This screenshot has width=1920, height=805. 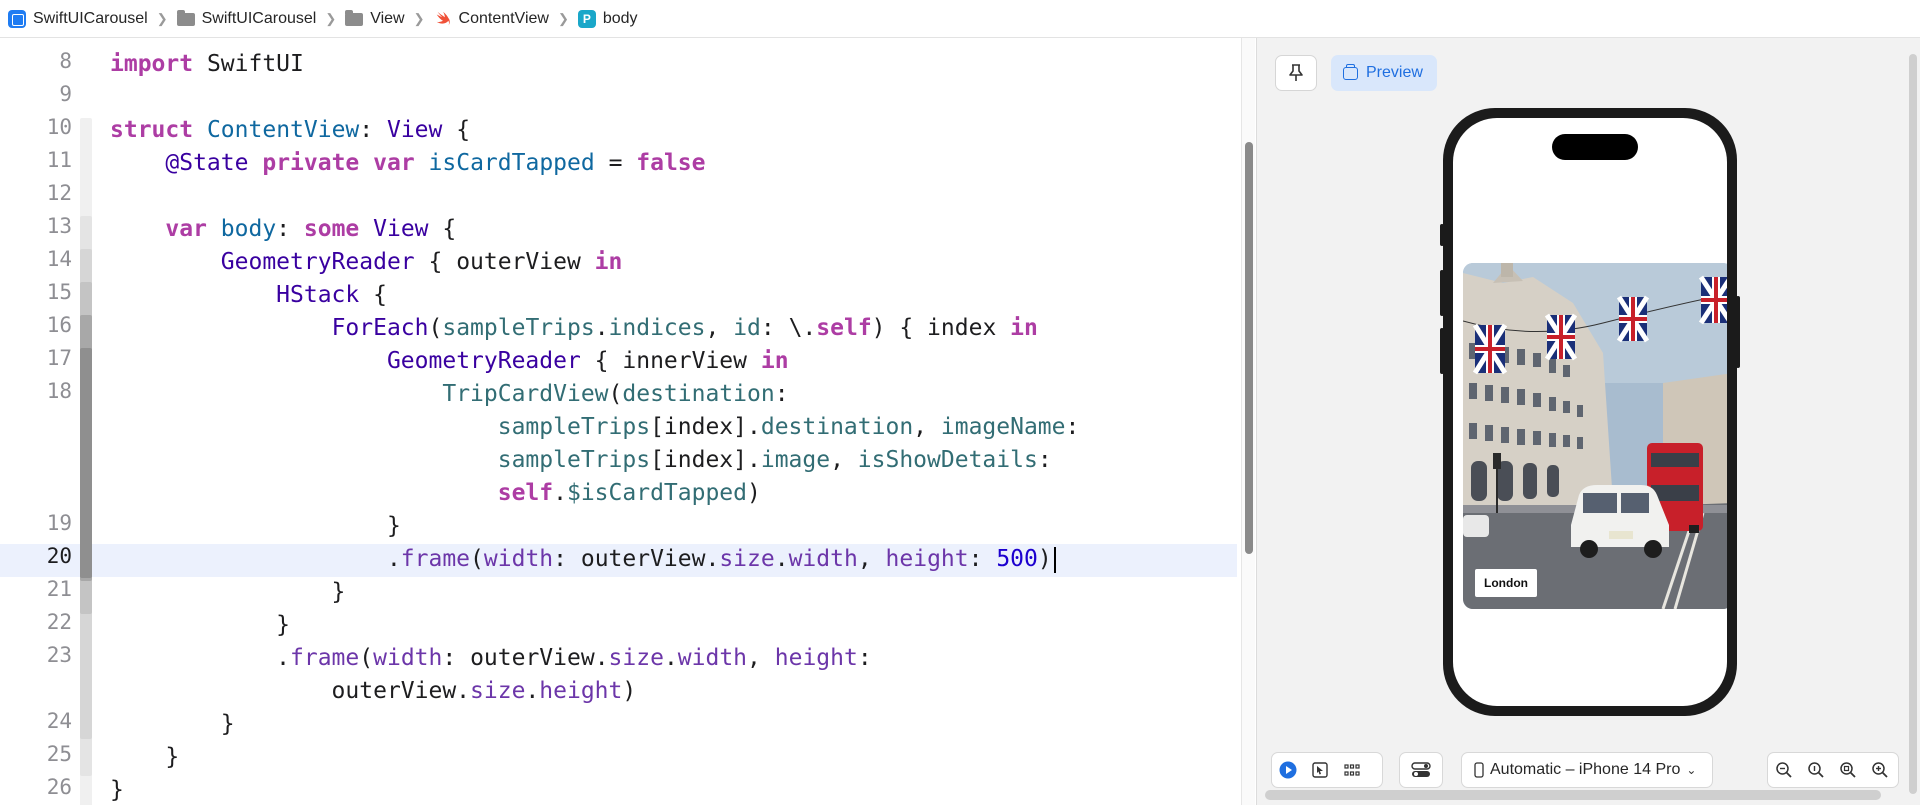 I want to click on line-number: 8, so click(x=37, y=61).